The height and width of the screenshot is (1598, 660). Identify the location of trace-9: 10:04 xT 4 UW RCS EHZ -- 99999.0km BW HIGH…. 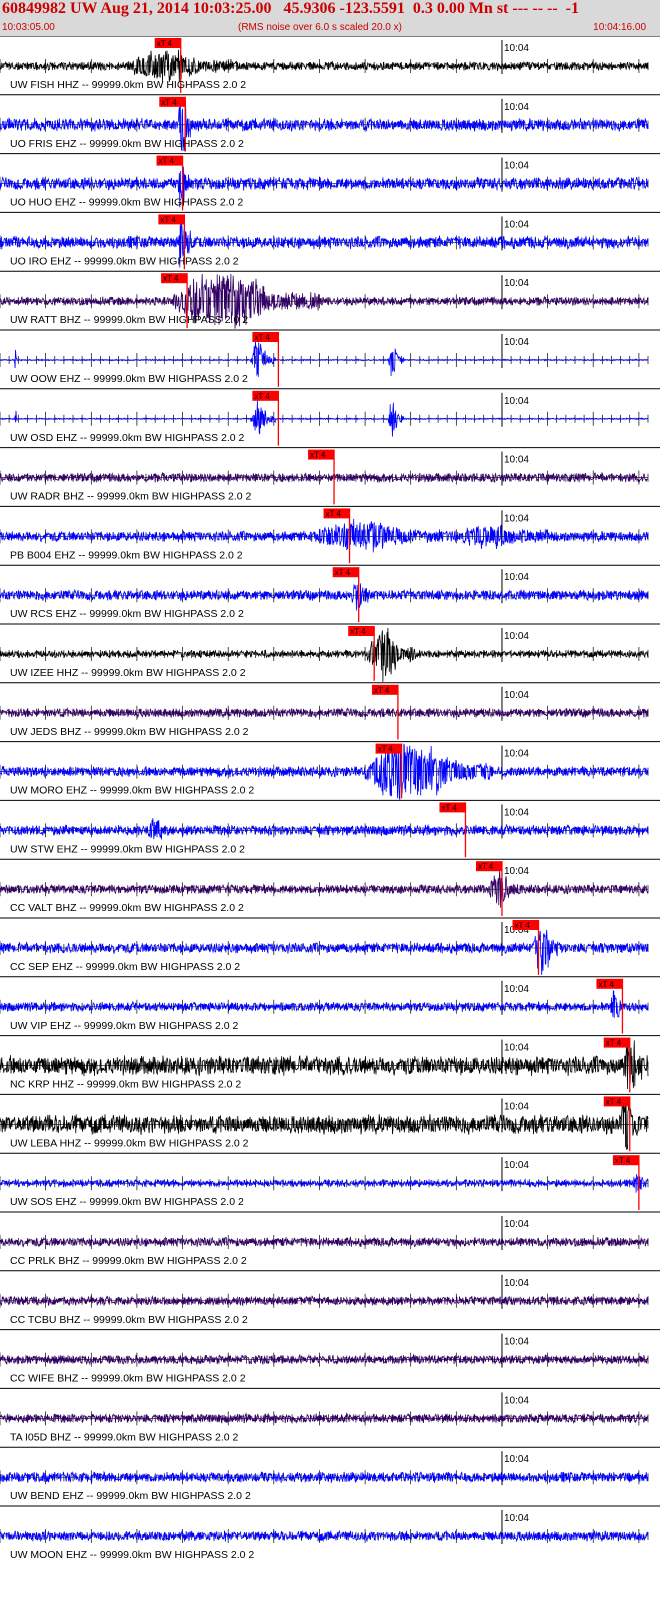
(330, 593).